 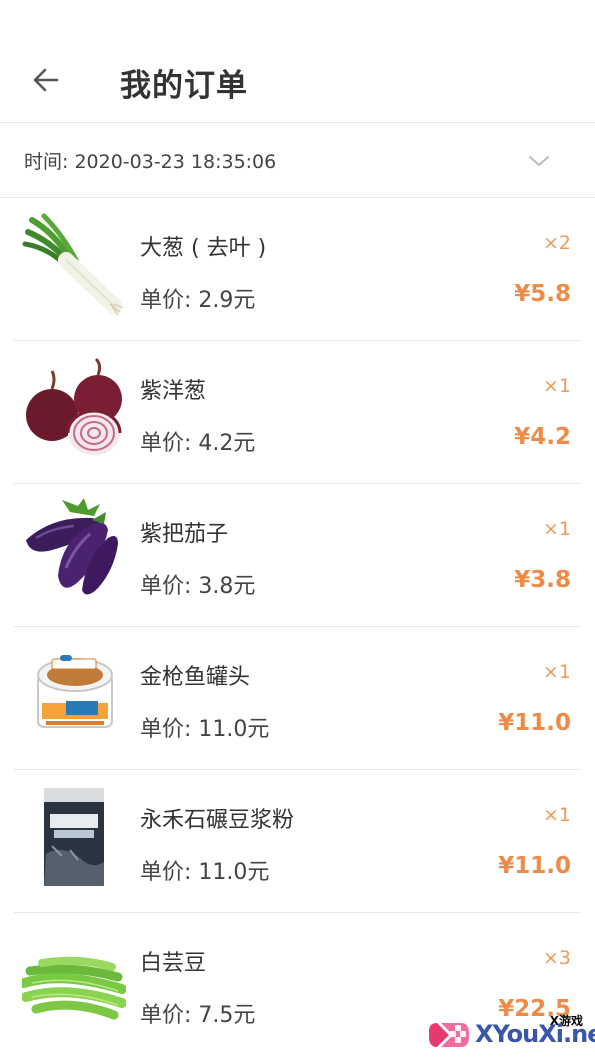 I want to click on back-button, so click(x=46, y=80).